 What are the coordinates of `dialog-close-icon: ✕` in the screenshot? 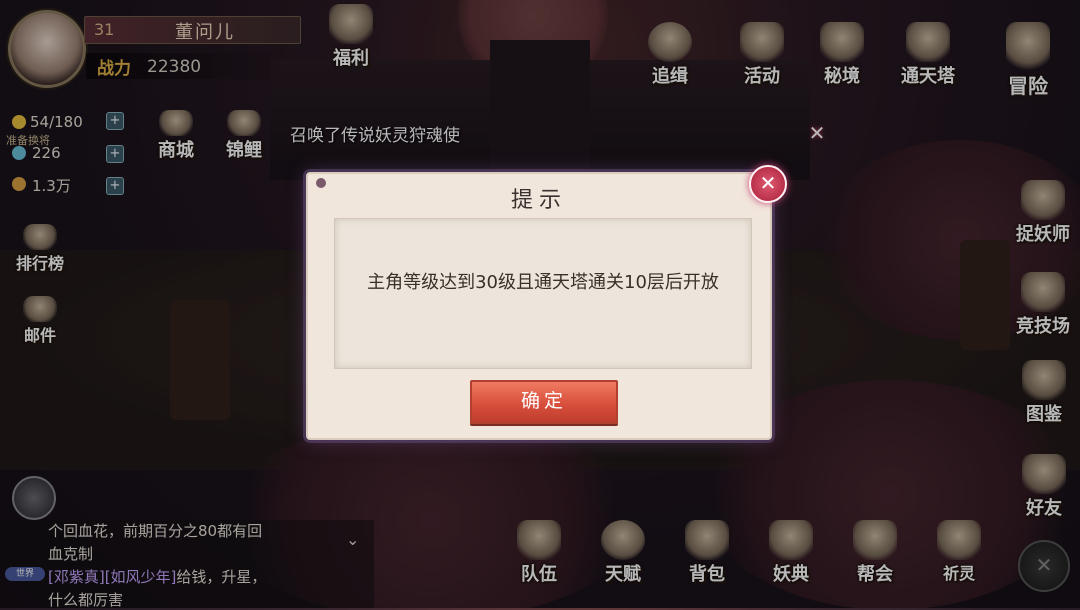 It's located at (768, 184).